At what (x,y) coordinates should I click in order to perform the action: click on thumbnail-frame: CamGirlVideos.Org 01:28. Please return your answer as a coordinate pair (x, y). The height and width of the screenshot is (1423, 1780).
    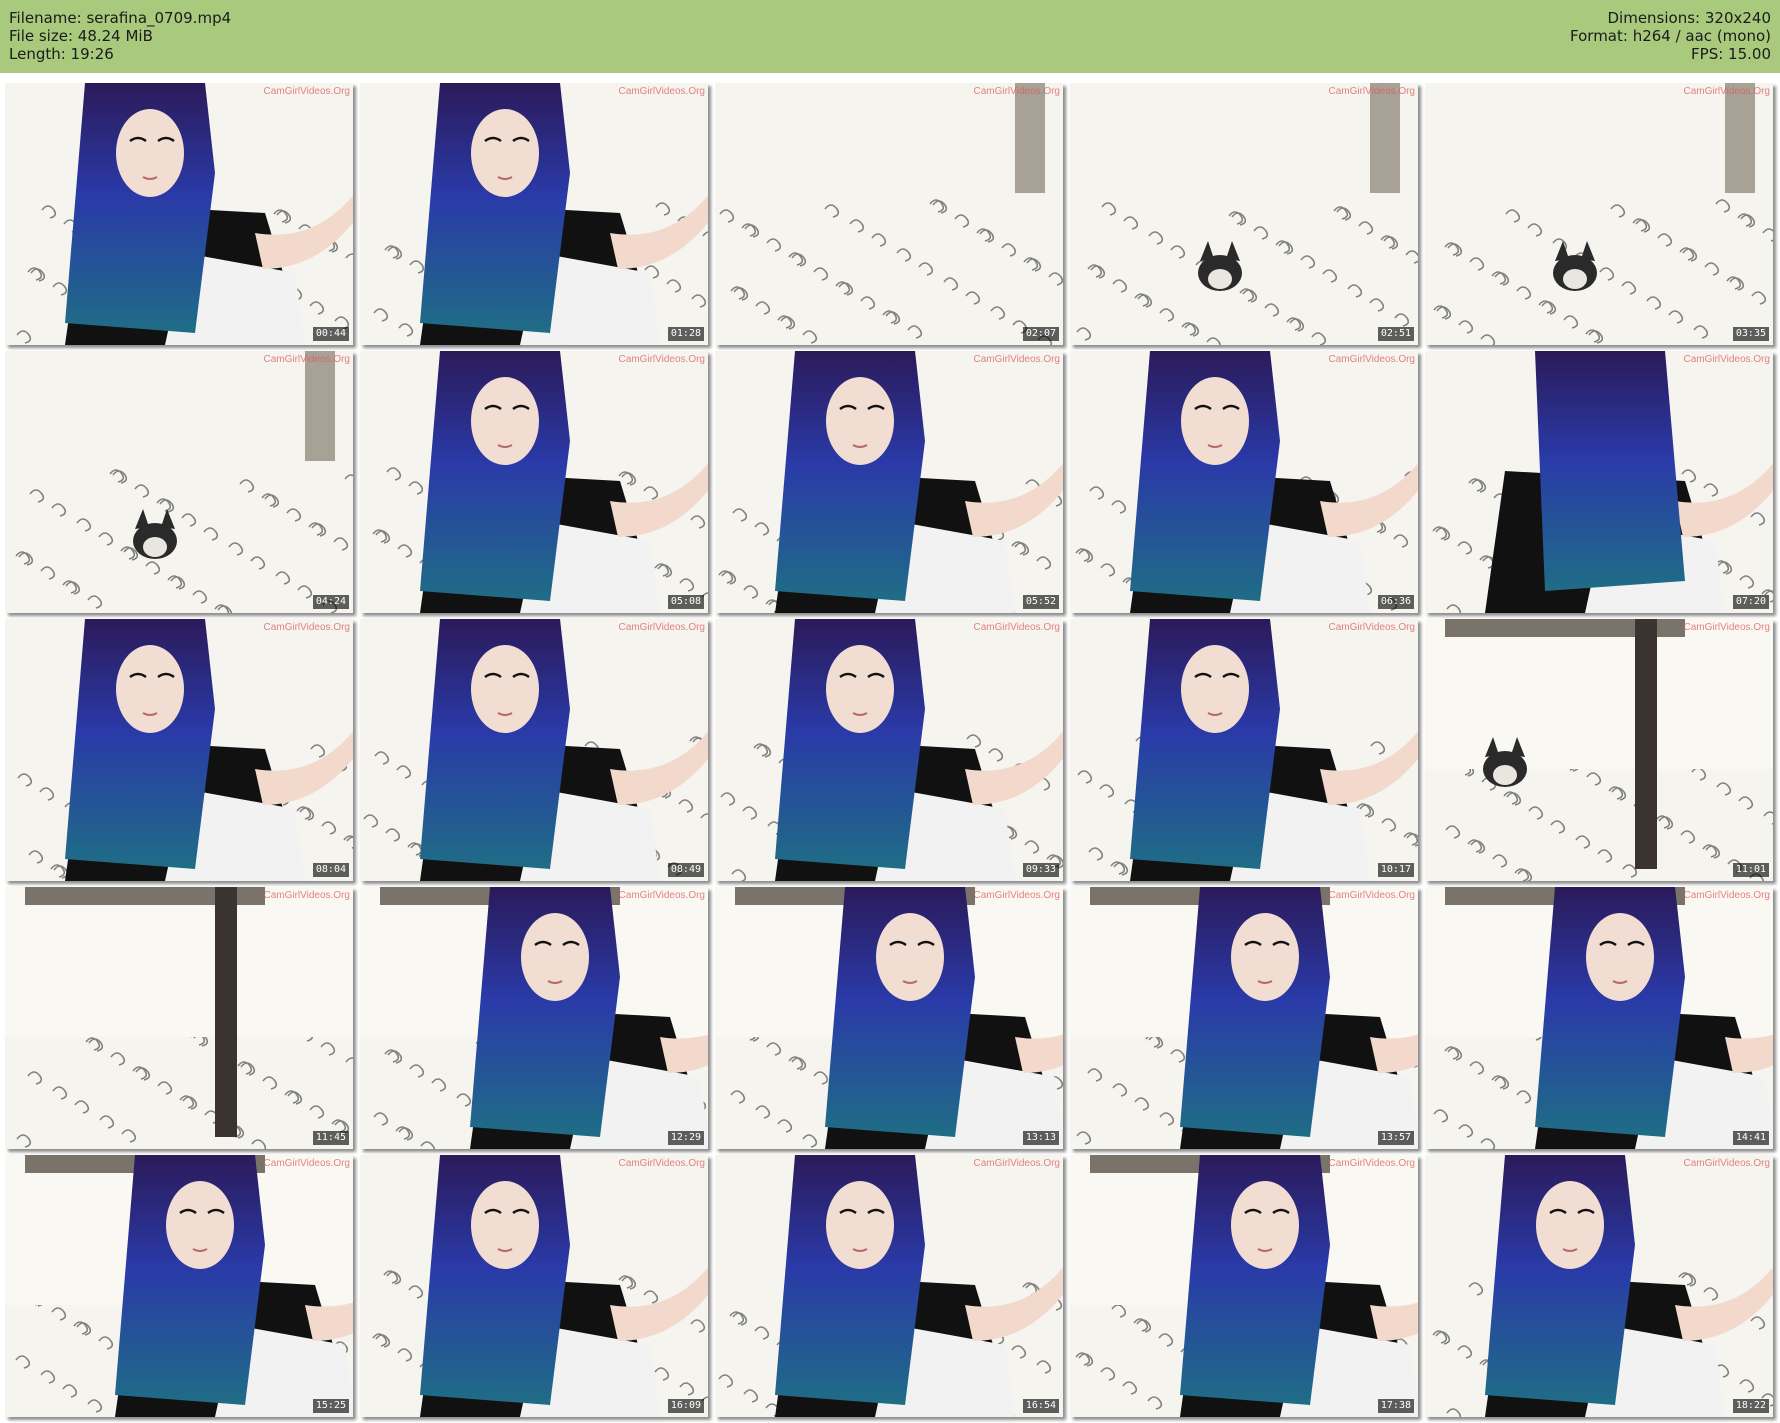
    Looking at the image, I should click on (534, 214).